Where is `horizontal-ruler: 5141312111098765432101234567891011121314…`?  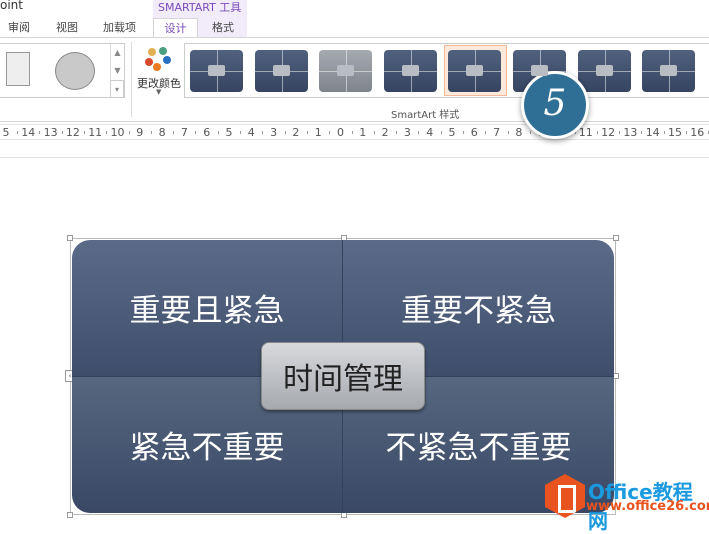
horizontal-ruler: 5141312111098765432101234567891011121314… is located at coordinates (354, 132).